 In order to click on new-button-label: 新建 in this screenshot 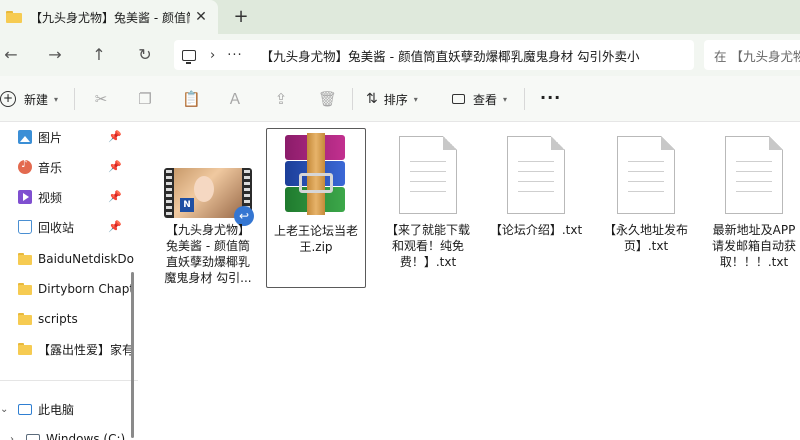, I will do `click(36, 99)`.